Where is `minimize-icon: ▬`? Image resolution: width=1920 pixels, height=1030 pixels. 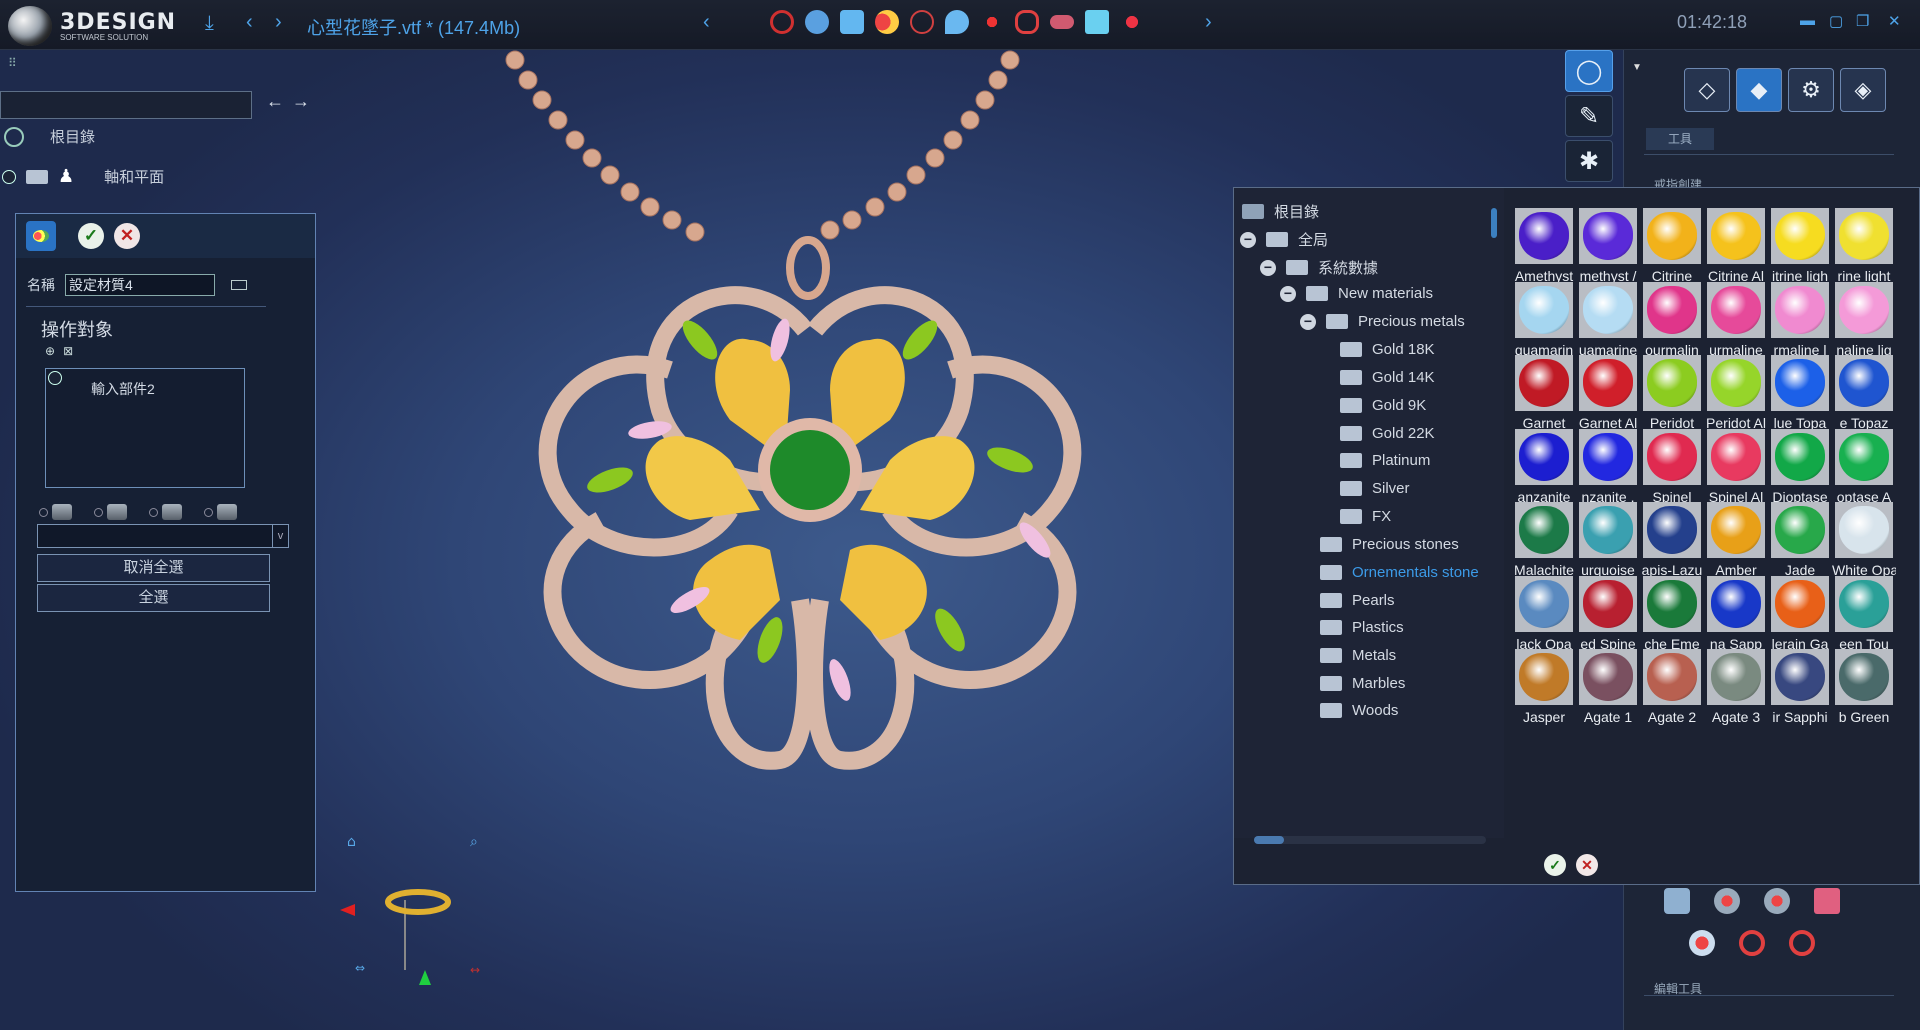
minimize-icon: ▬ is located at coordinates (1807, 20).